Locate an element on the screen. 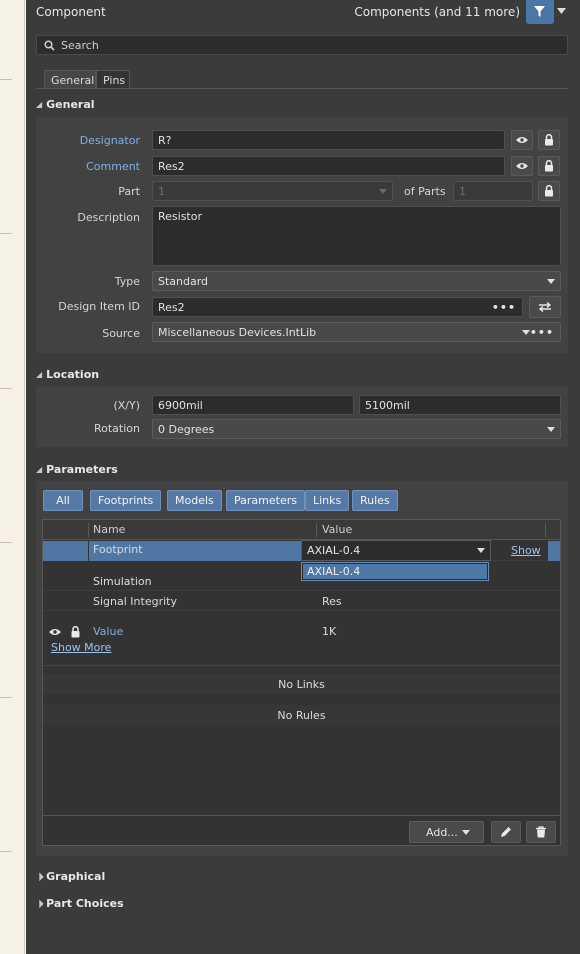 This screenshot has height=954, width=580. source-label: Source is located at coordinates (121, 333).